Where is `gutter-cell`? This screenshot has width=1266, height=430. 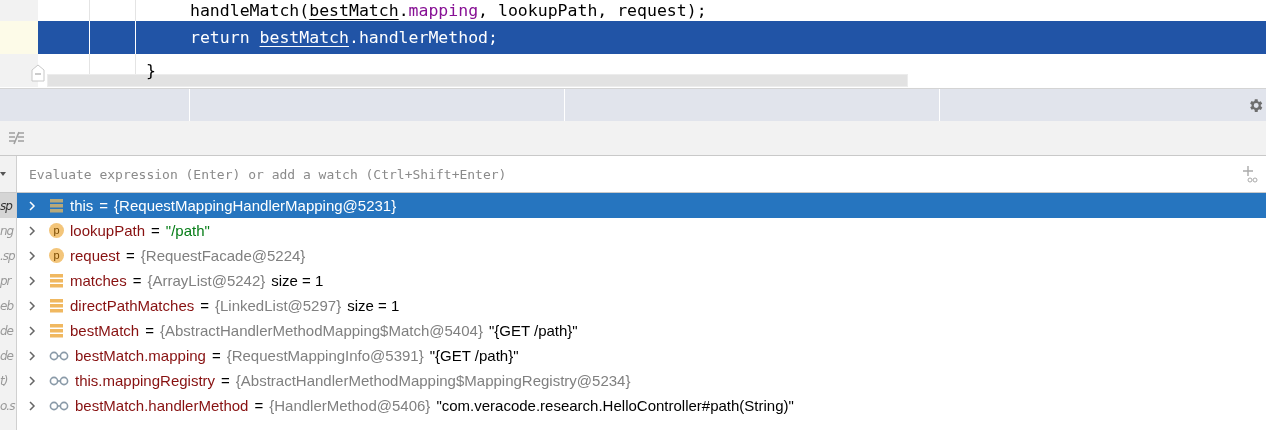
gutter-cell is located at coordinates (64, 37).